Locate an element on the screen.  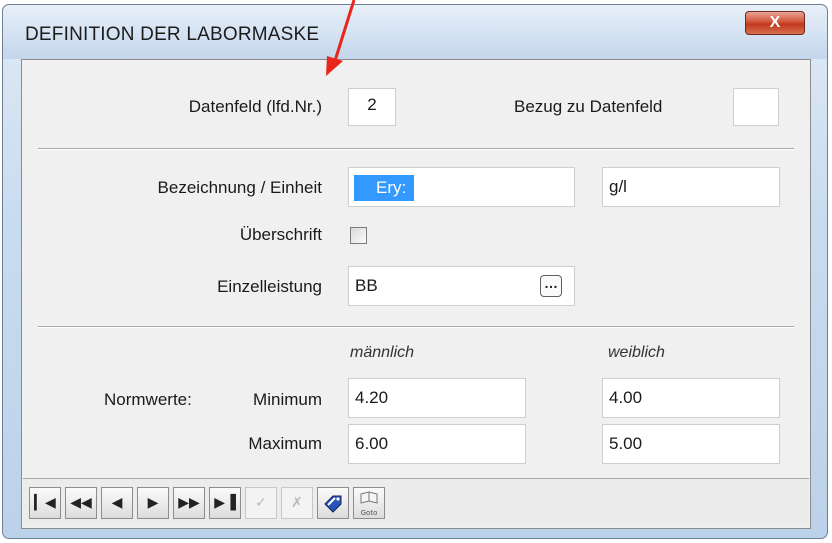
prev-record-icon: ◀ is located at coordinates (117, 503).